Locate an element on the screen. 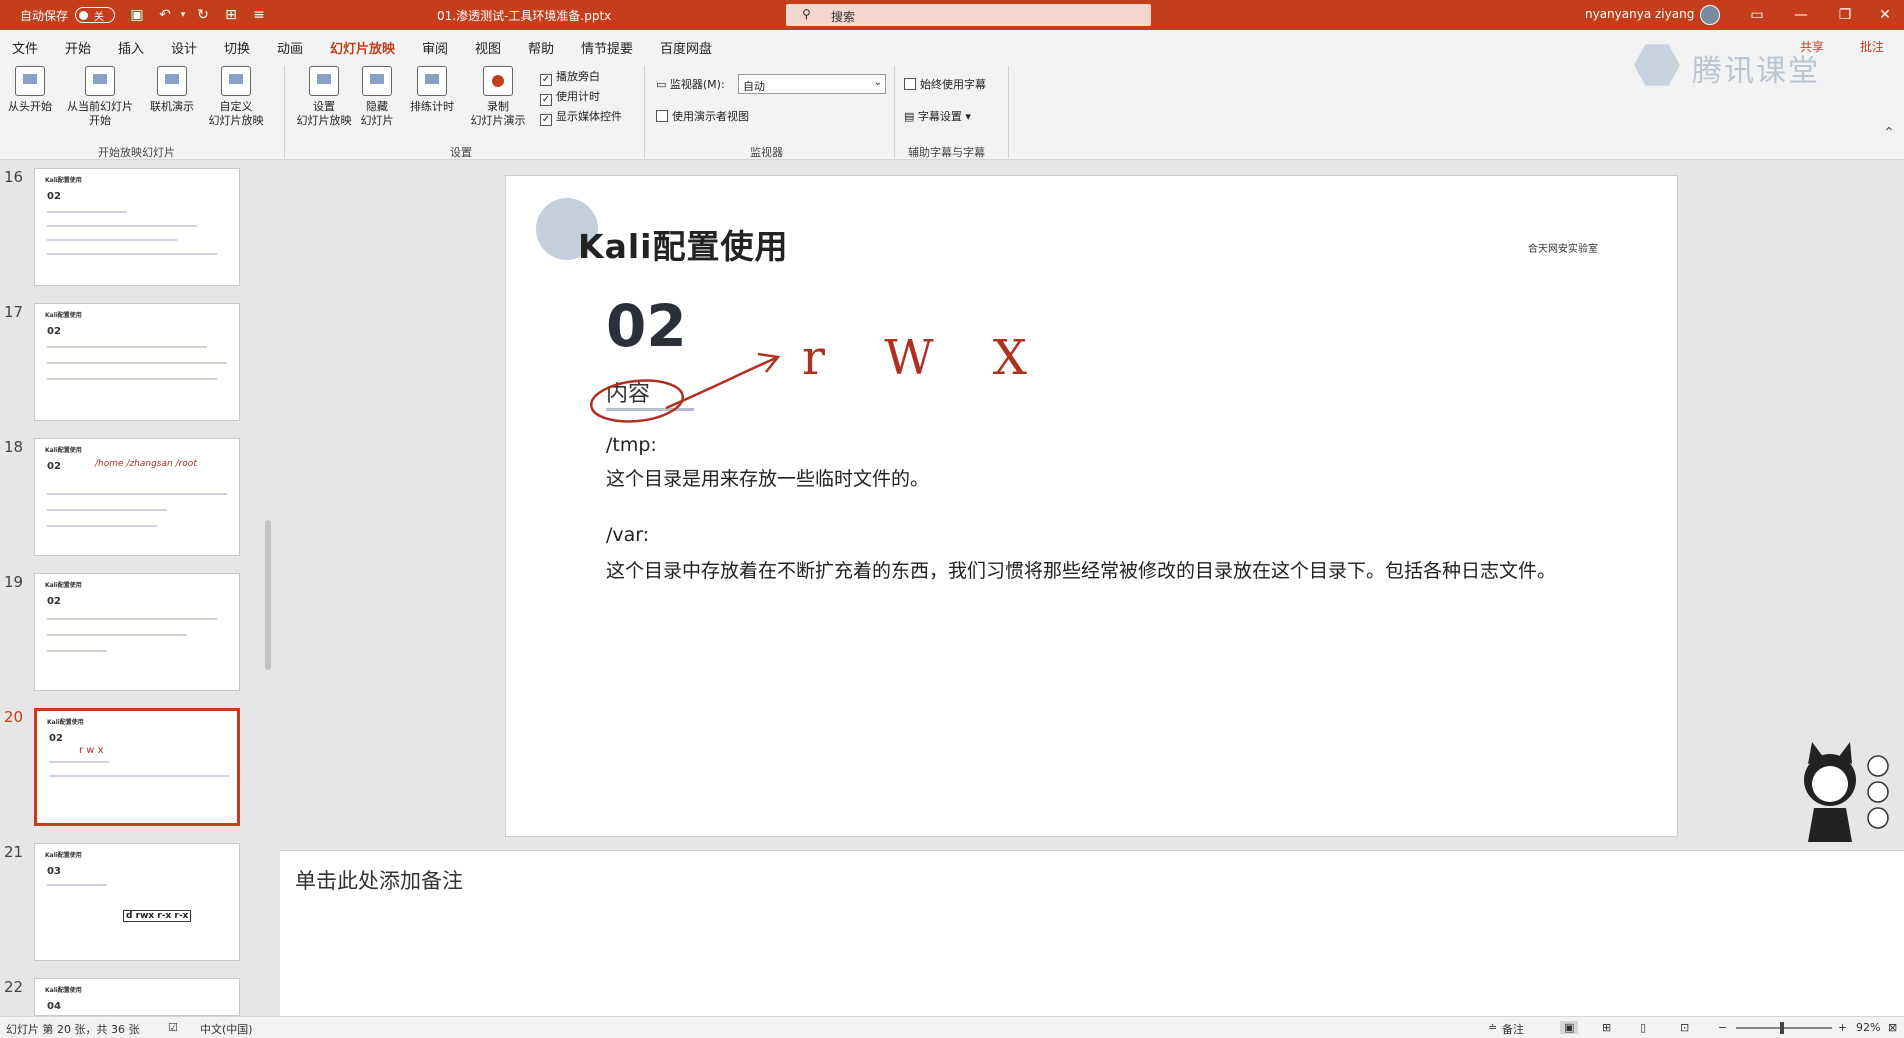 This screenshot has height=1038, width=1904. autosave-toggle: 关 is located at coordinates (95, 15).